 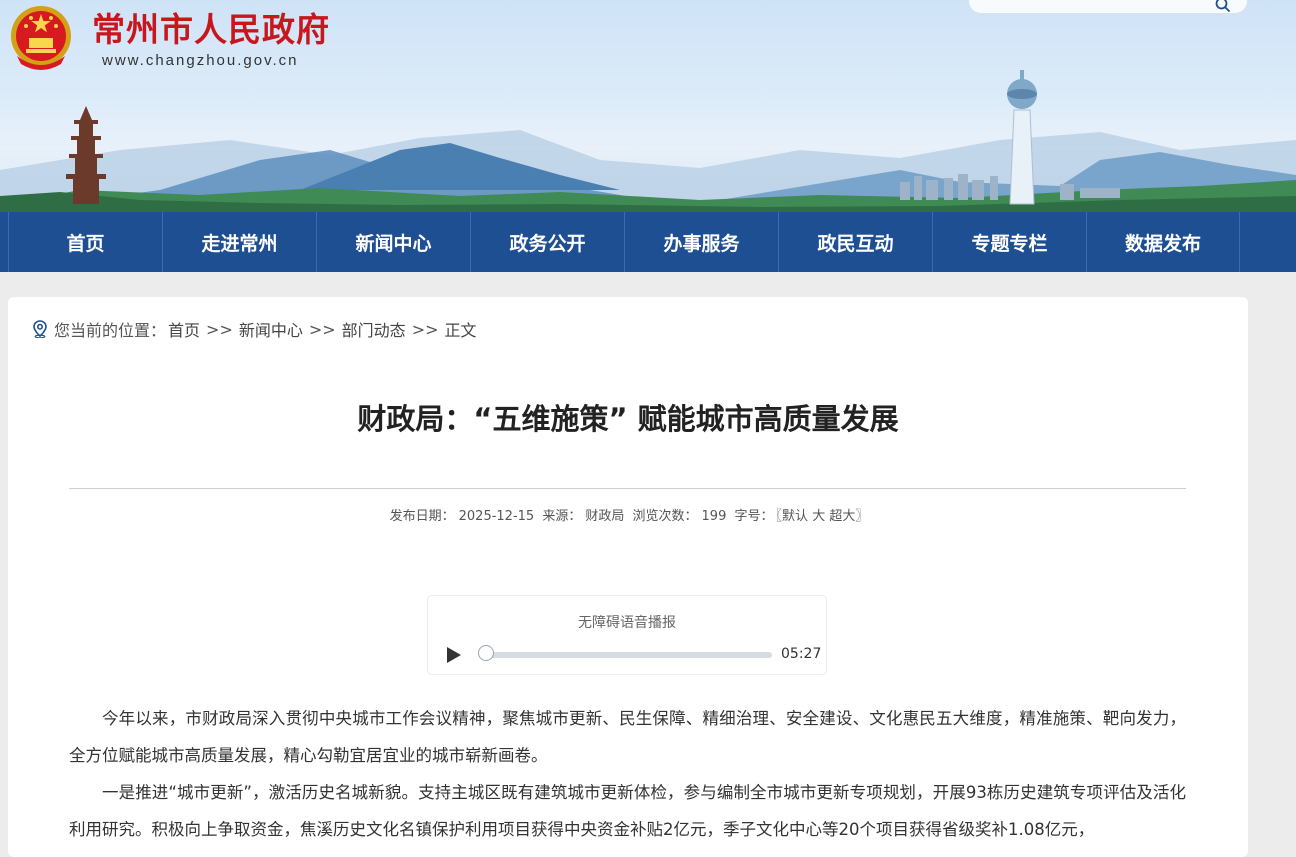 I want to click on nav-item-data-release: 数据发布, so click(x=1163, y=242).